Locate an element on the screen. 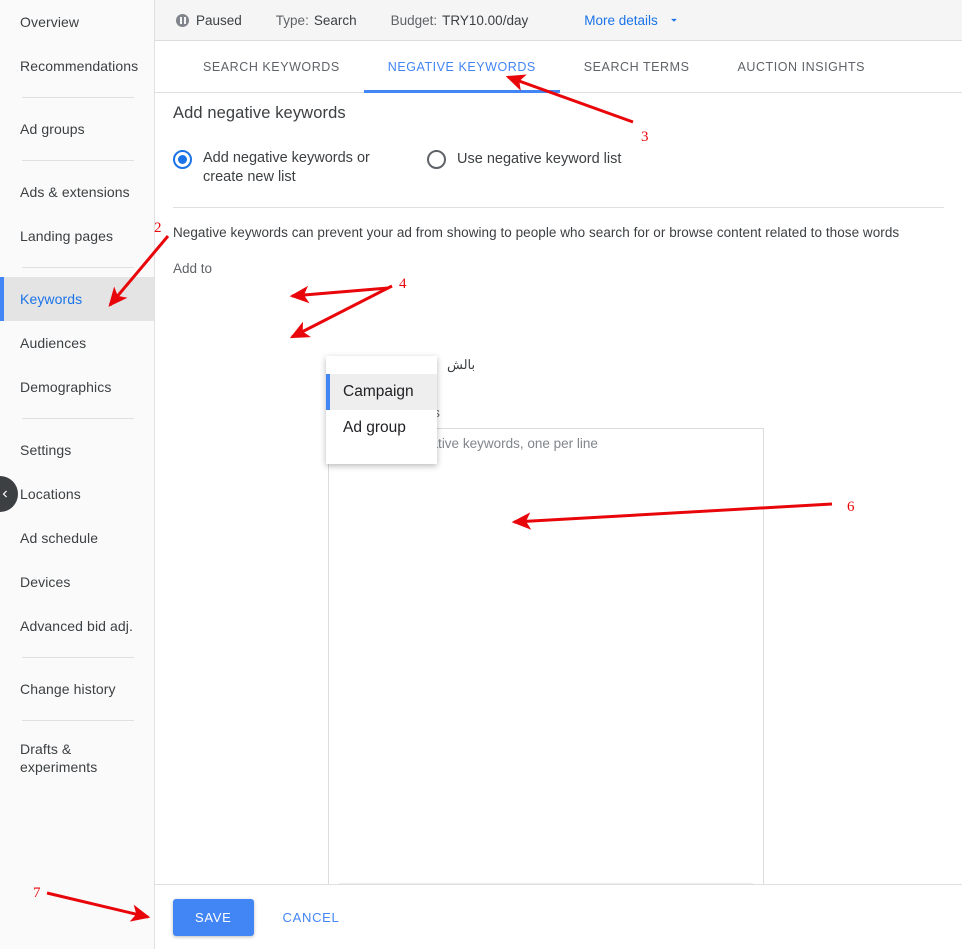 Image resolution: width=962 pixels, height=949 pixels. dropdown-option-label: Ad group is located at coordinates (374, 427).